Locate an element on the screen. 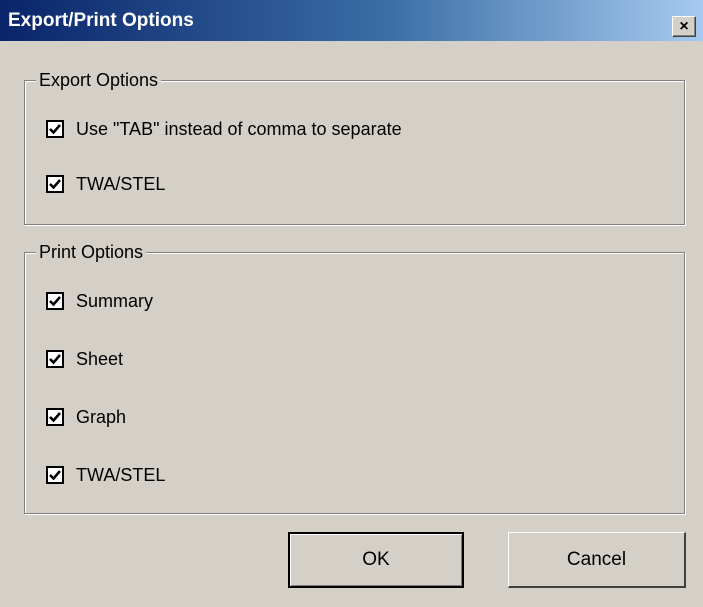 The width and height of the screenshot is (703, 607). print-sheet-checkbox is located at coordinates (55, 359).